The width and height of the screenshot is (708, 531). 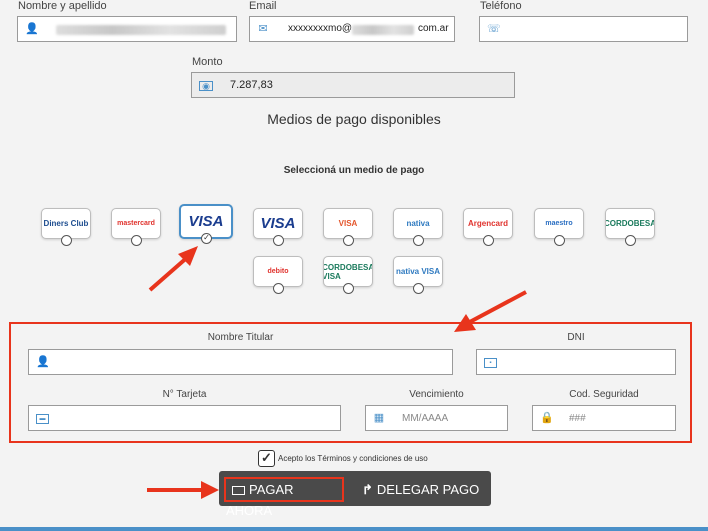 I want to click on visa-debit-icon: VISA, so click(x=278, y=223).